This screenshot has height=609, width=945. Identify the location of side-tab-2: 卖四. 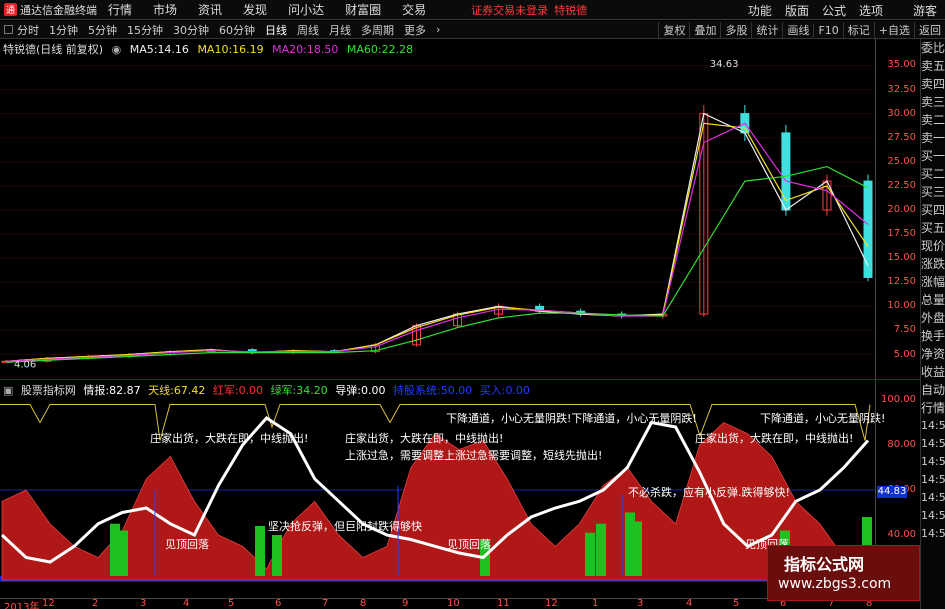
(933, 84).